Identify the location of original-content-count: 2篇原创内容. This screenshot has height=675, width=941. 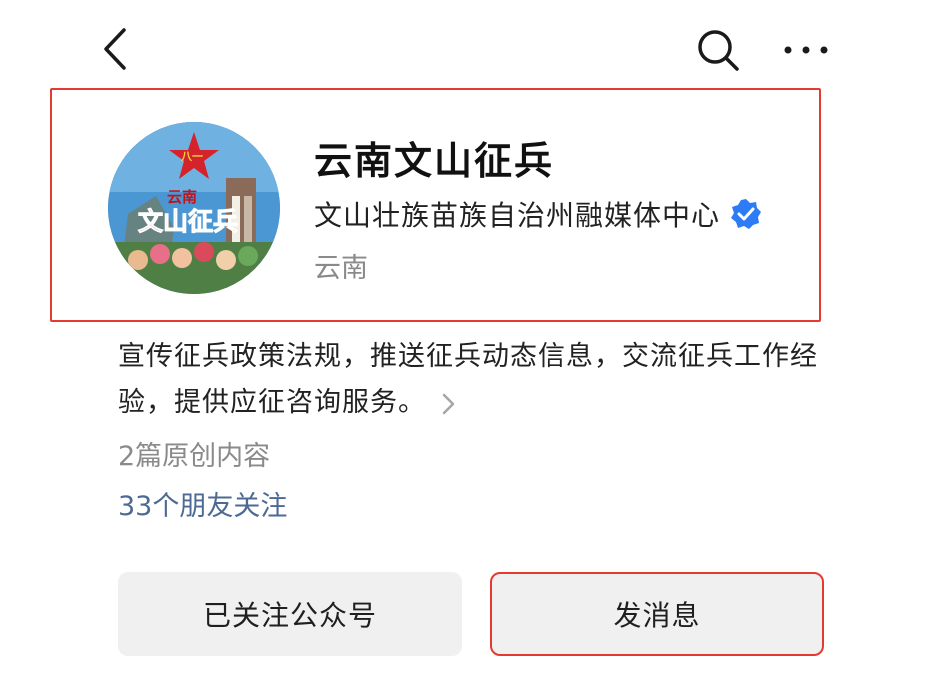
(194, 453).